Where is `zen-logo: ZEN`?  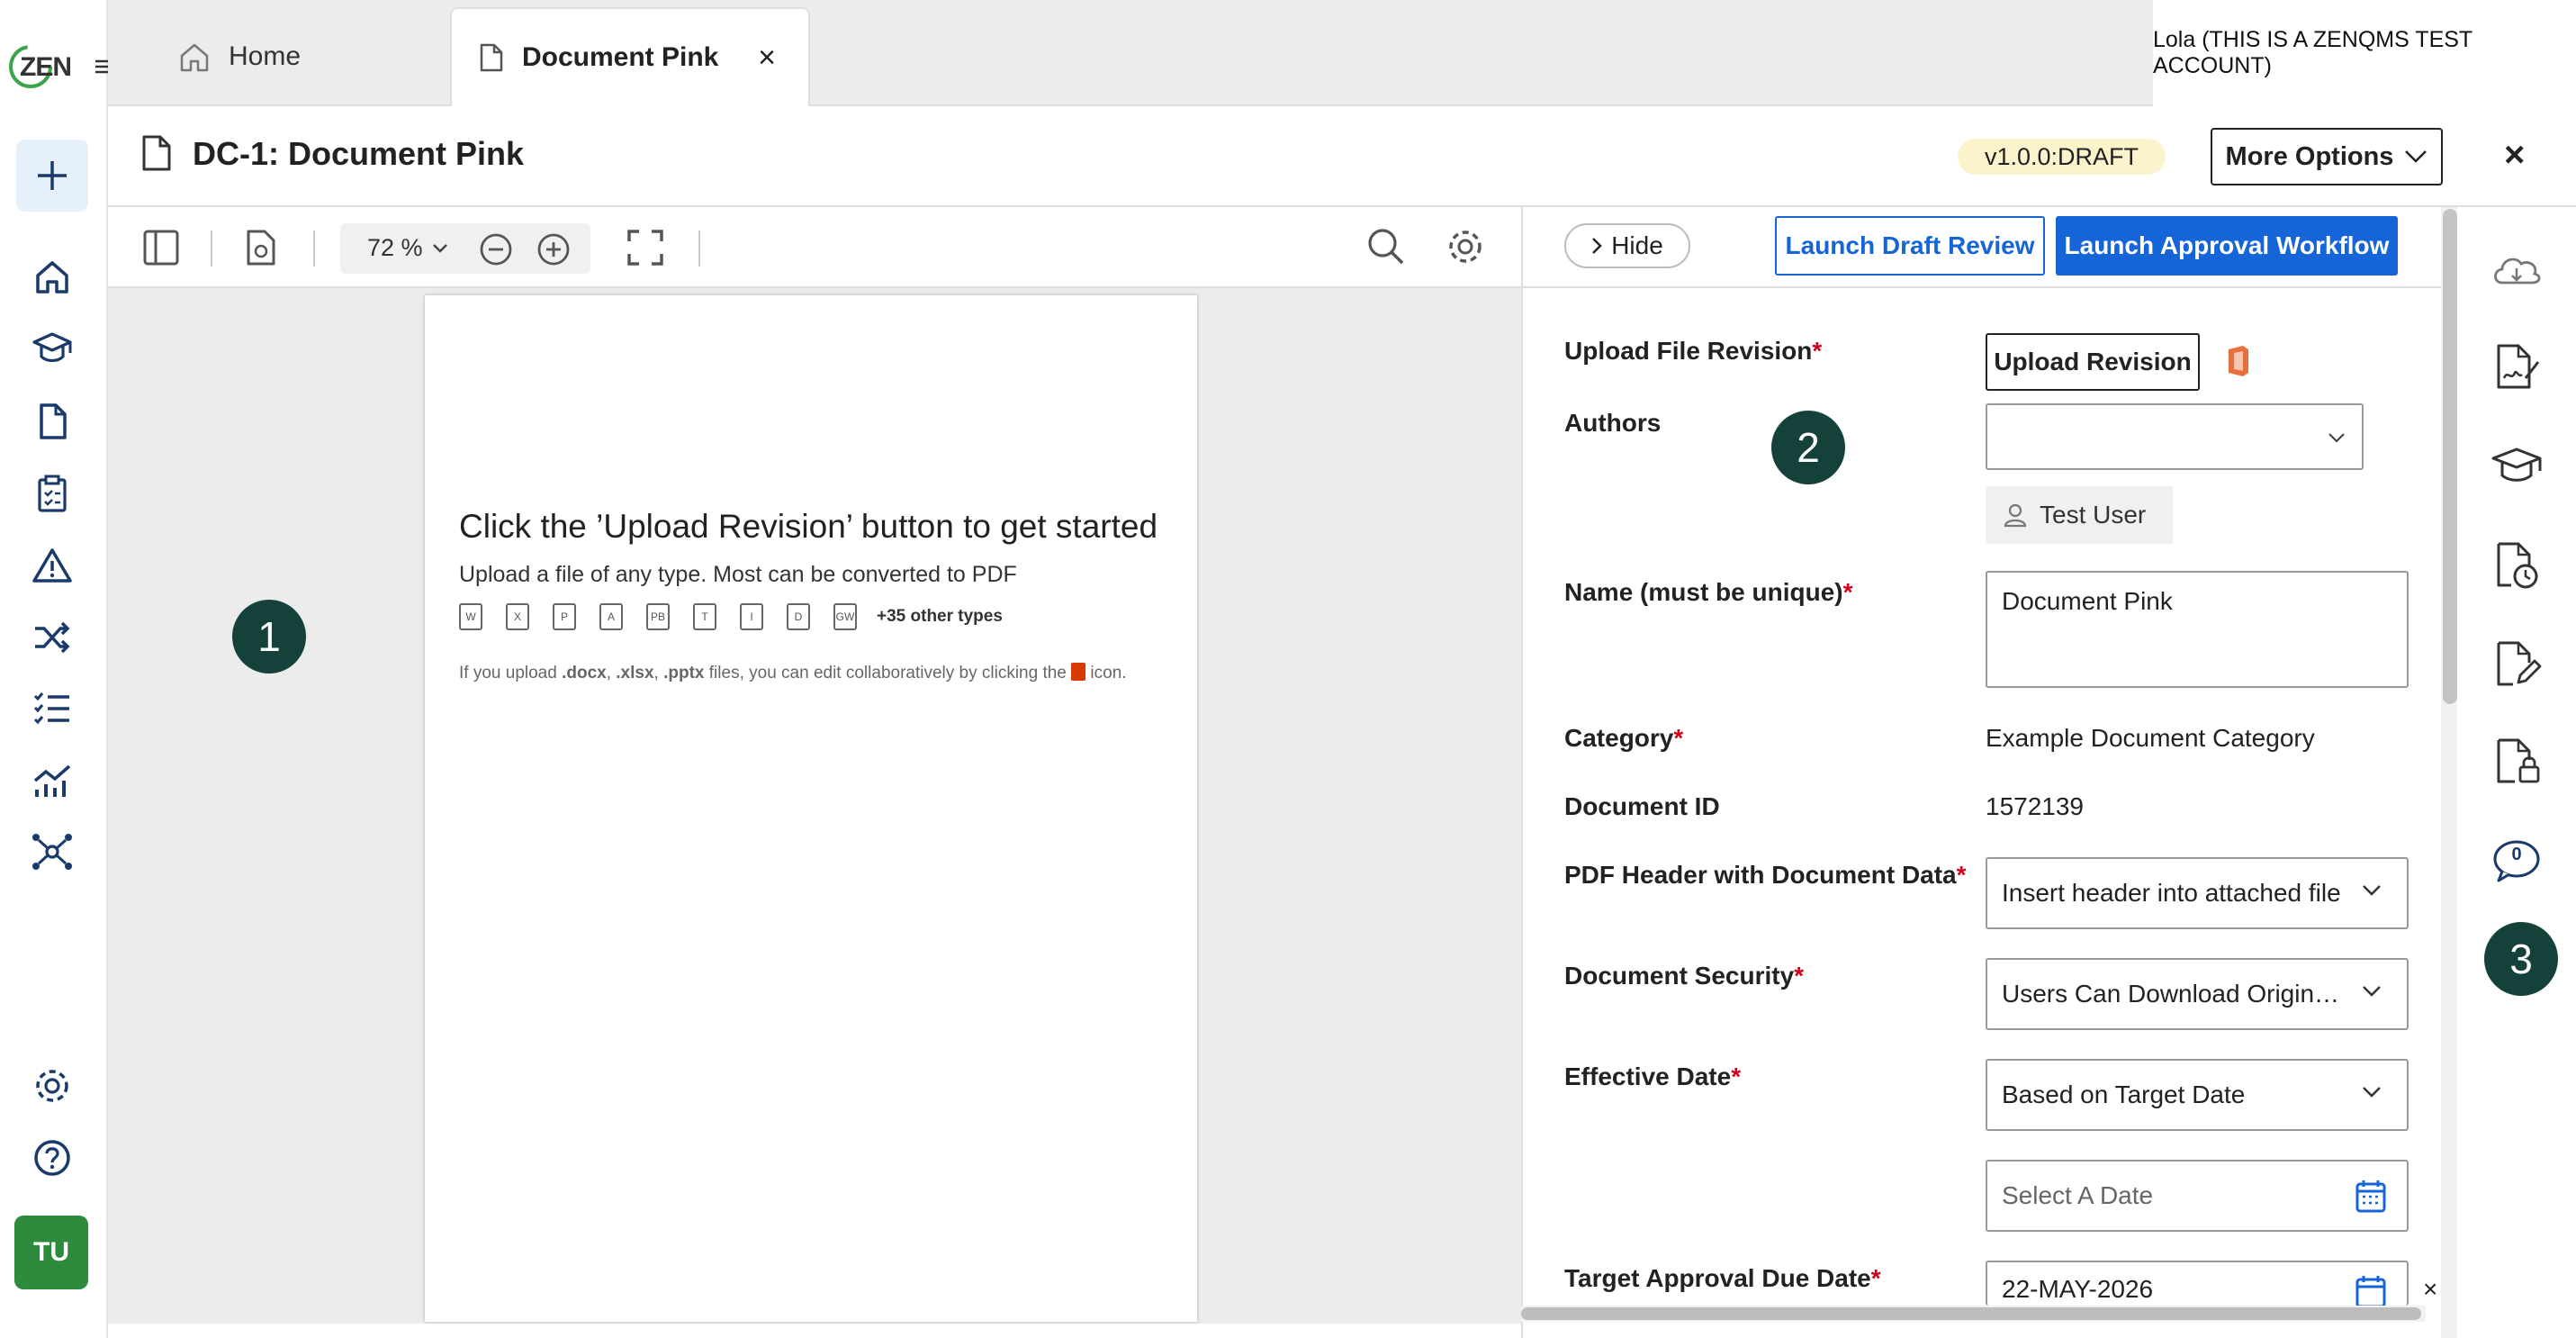 zen-logo: ZEN is located at coordinates (39, 67).